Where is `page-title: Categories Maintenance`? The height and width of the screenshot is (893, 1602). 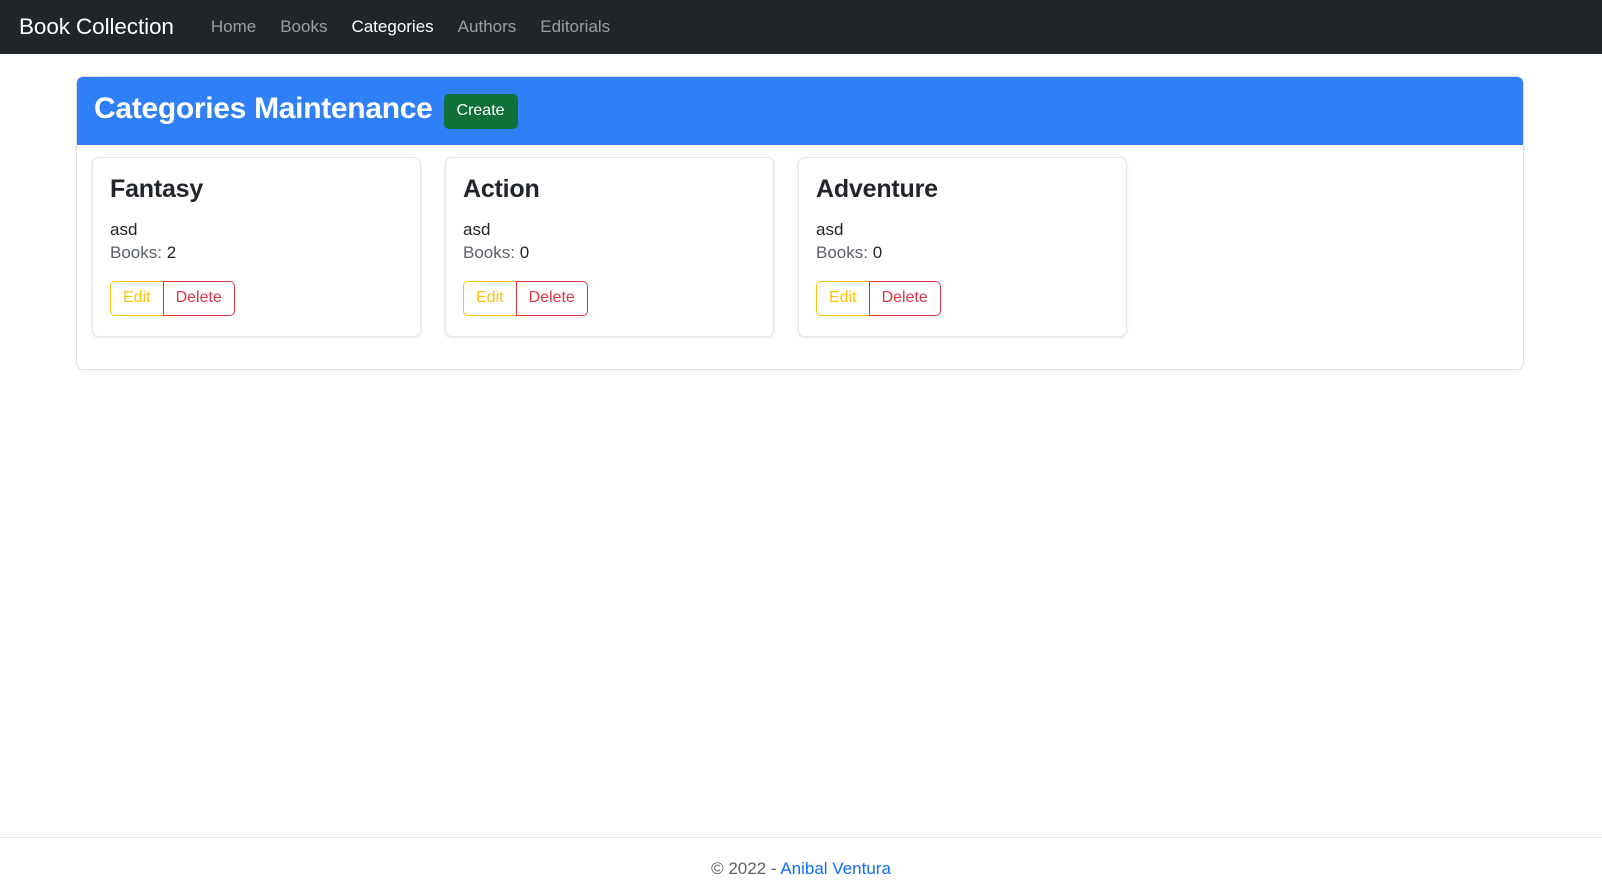 page-title: Categories Maintenance is located at coordinates (263, 109).